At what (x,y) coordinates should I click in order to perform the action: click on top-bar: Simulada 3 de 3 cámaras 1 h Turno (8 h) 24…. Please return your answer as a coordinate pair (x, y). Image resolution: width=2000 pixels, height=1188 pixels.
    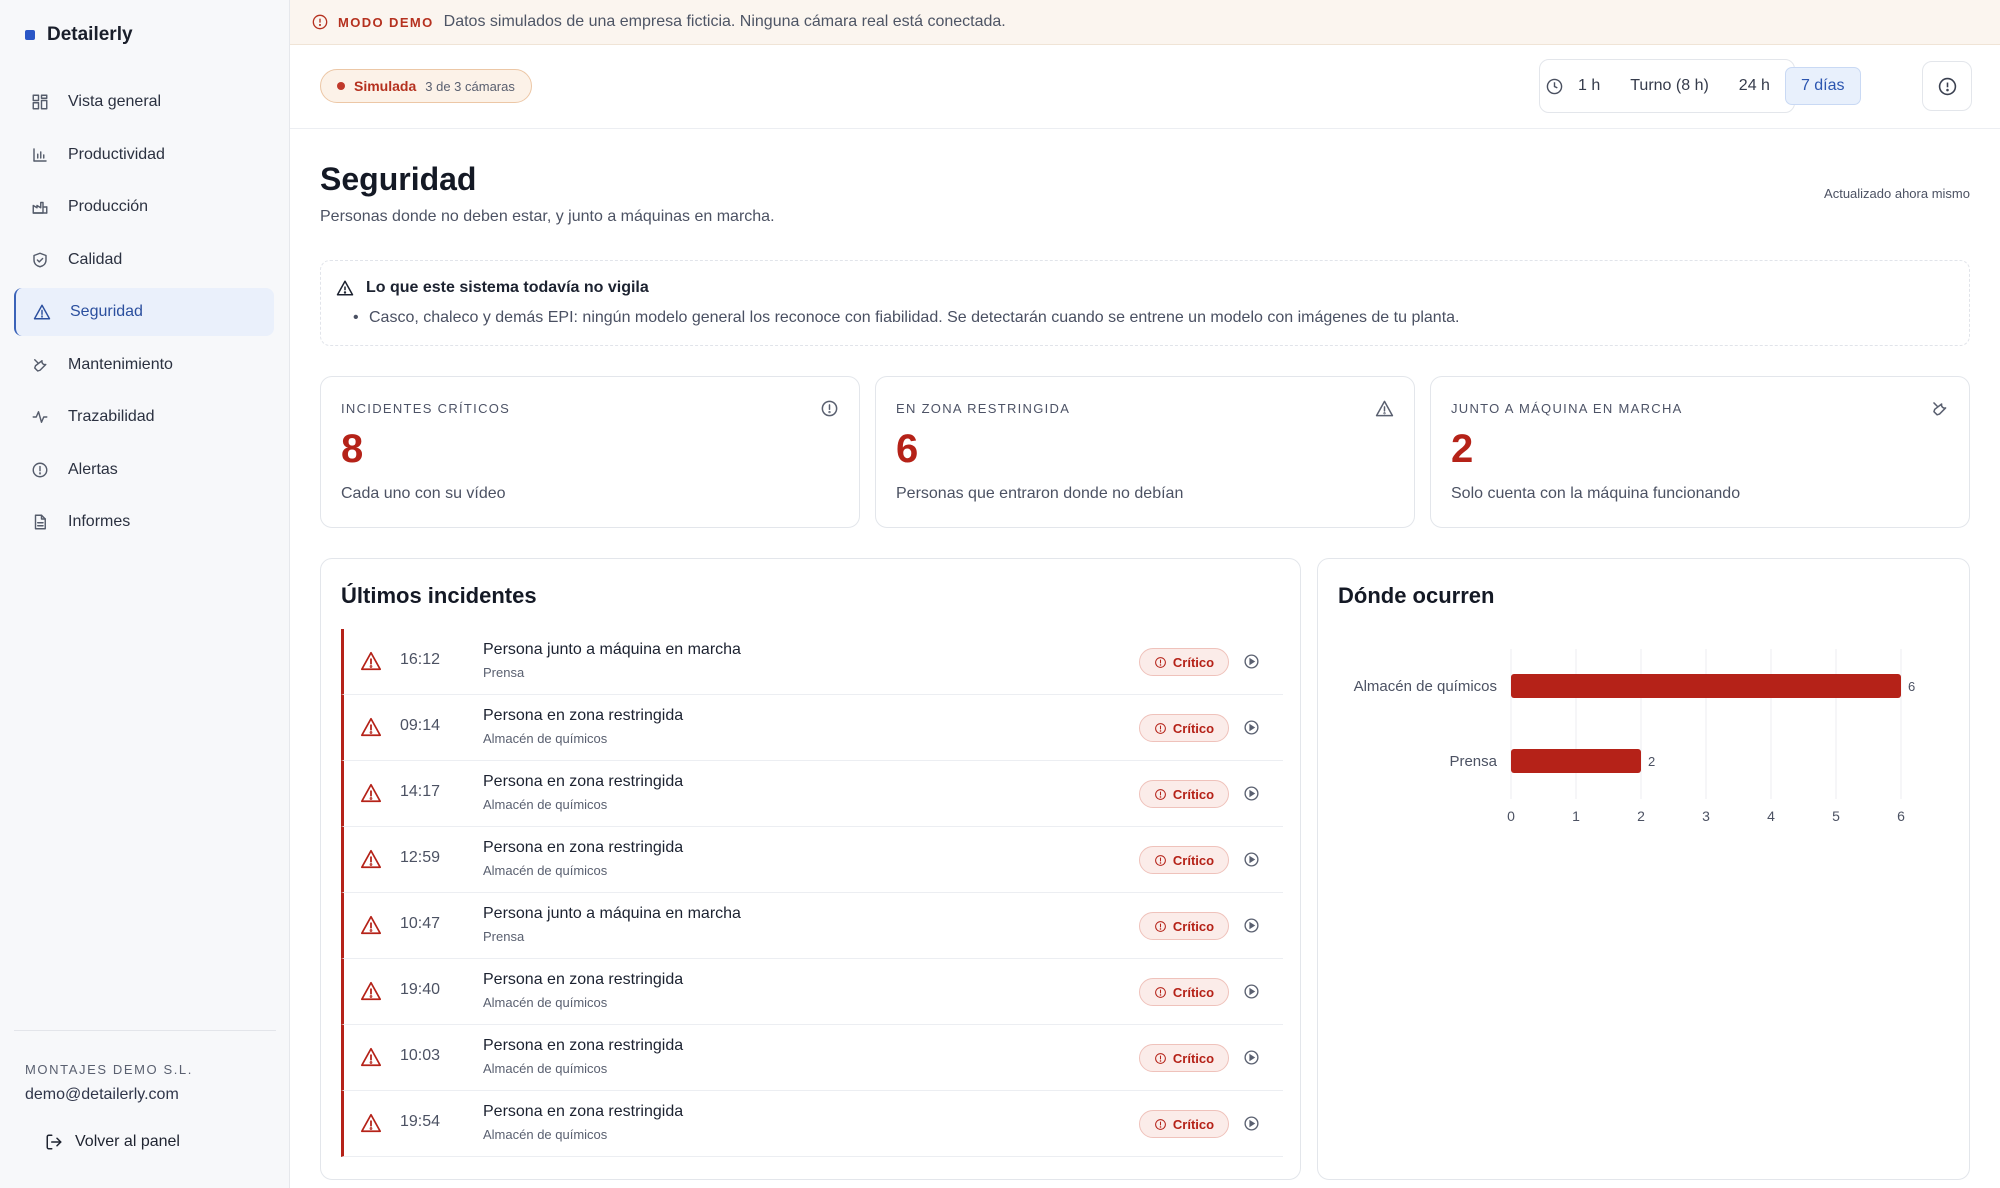
    Looking at the image, I should click on (1145, 87).